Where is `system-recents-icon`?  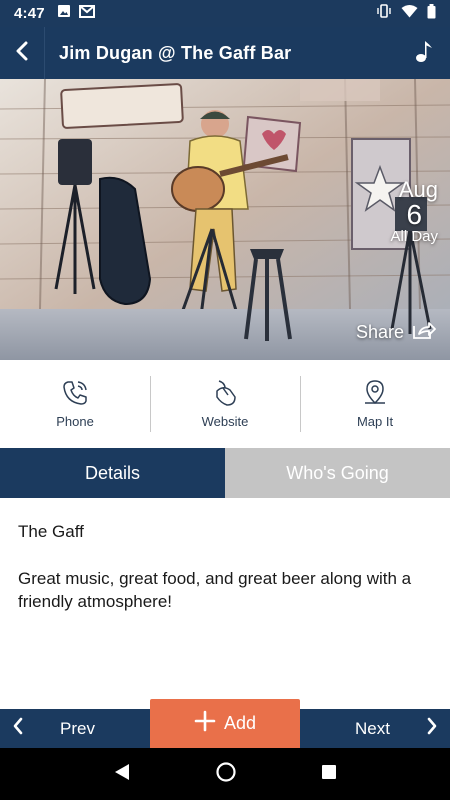 system-recents-icon is located at coordinates (329, 774).